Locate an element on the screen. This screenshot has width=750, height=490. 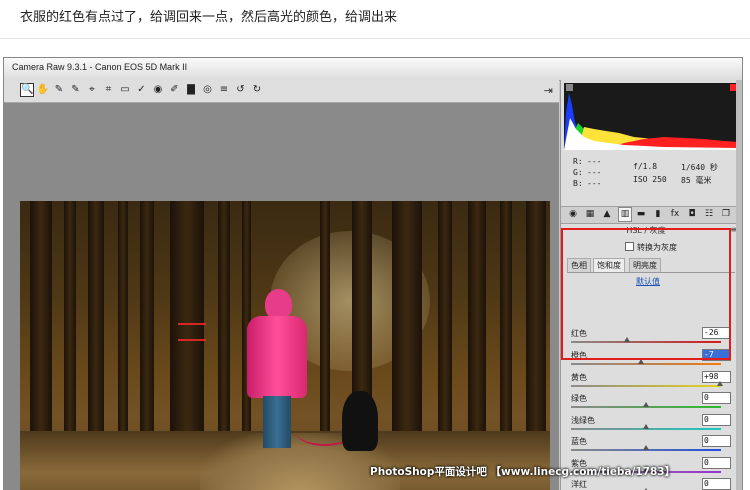
histogram is located at coordinates (651, 116).